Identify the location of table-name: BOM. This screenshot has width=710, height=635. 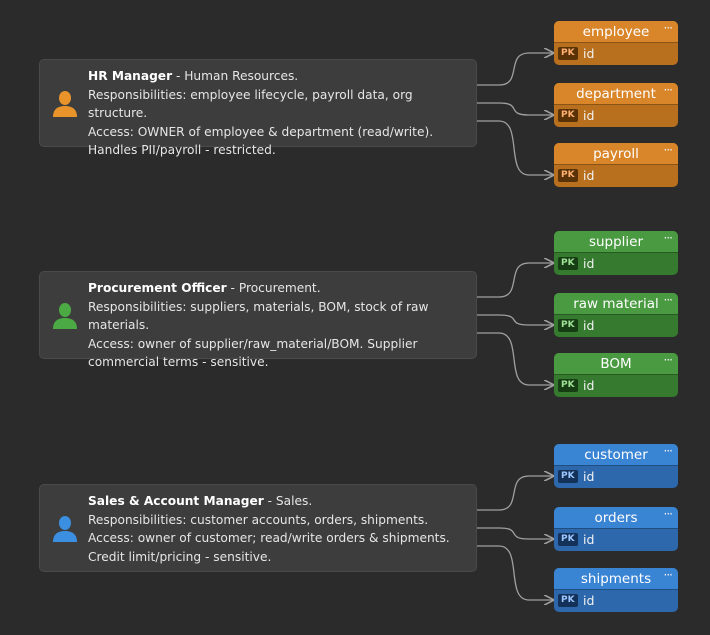
(616, 364).